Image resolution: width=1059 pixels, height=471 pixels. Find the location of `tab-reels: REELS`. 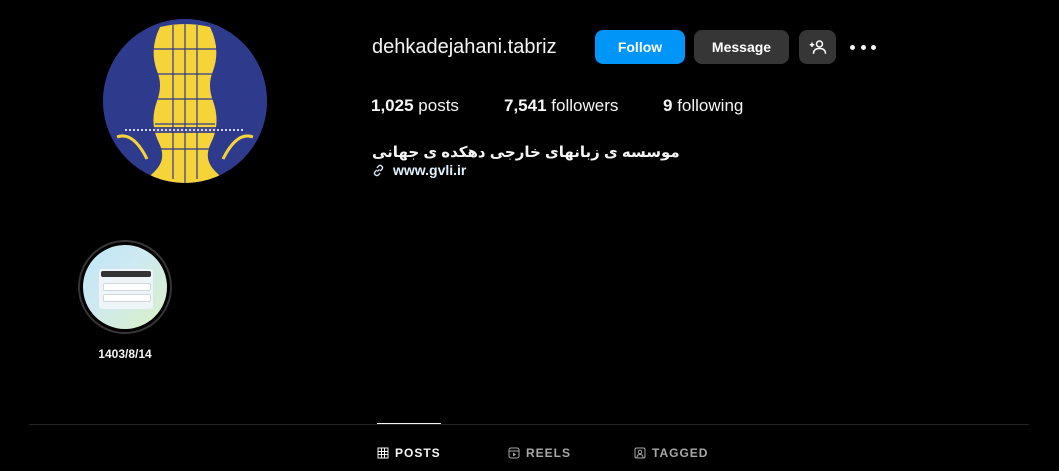

tab-reels: REELS is located at coordinates (539, 453).